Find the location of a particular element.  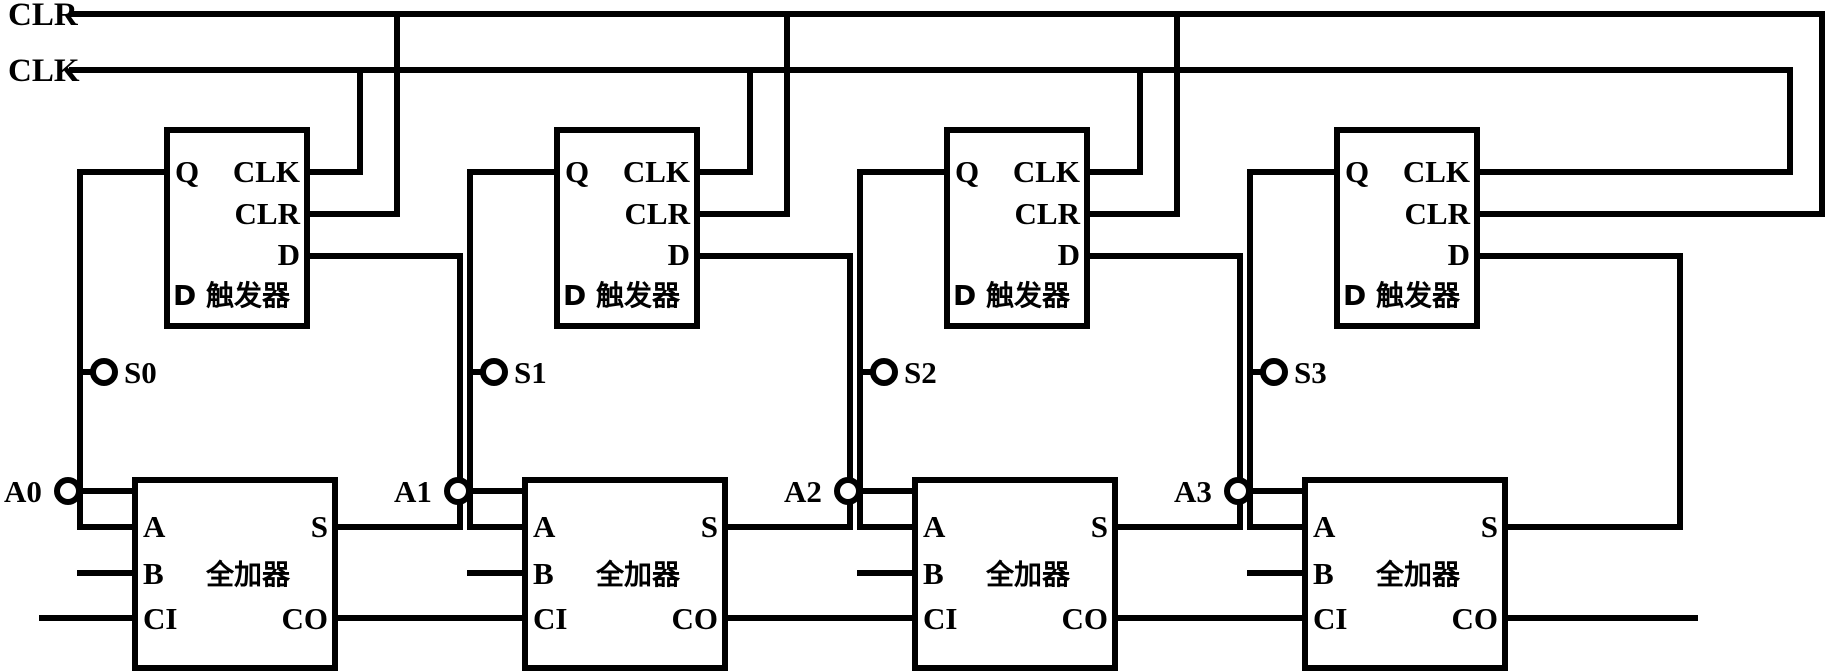

full-adder-0-b-label: B is located at coordinates (153, 573).